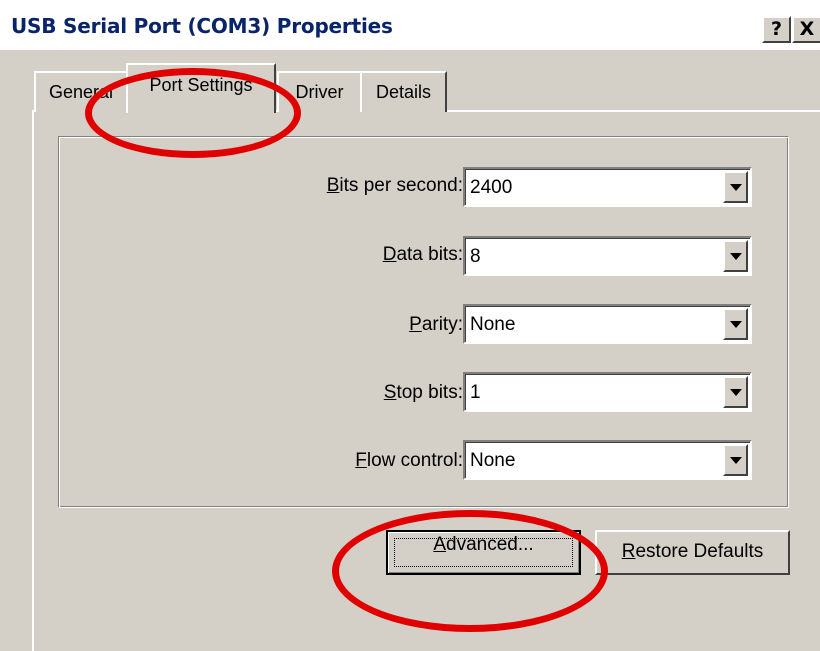  I want to click on flow-control-label: Flow control:, so click(409, 460).